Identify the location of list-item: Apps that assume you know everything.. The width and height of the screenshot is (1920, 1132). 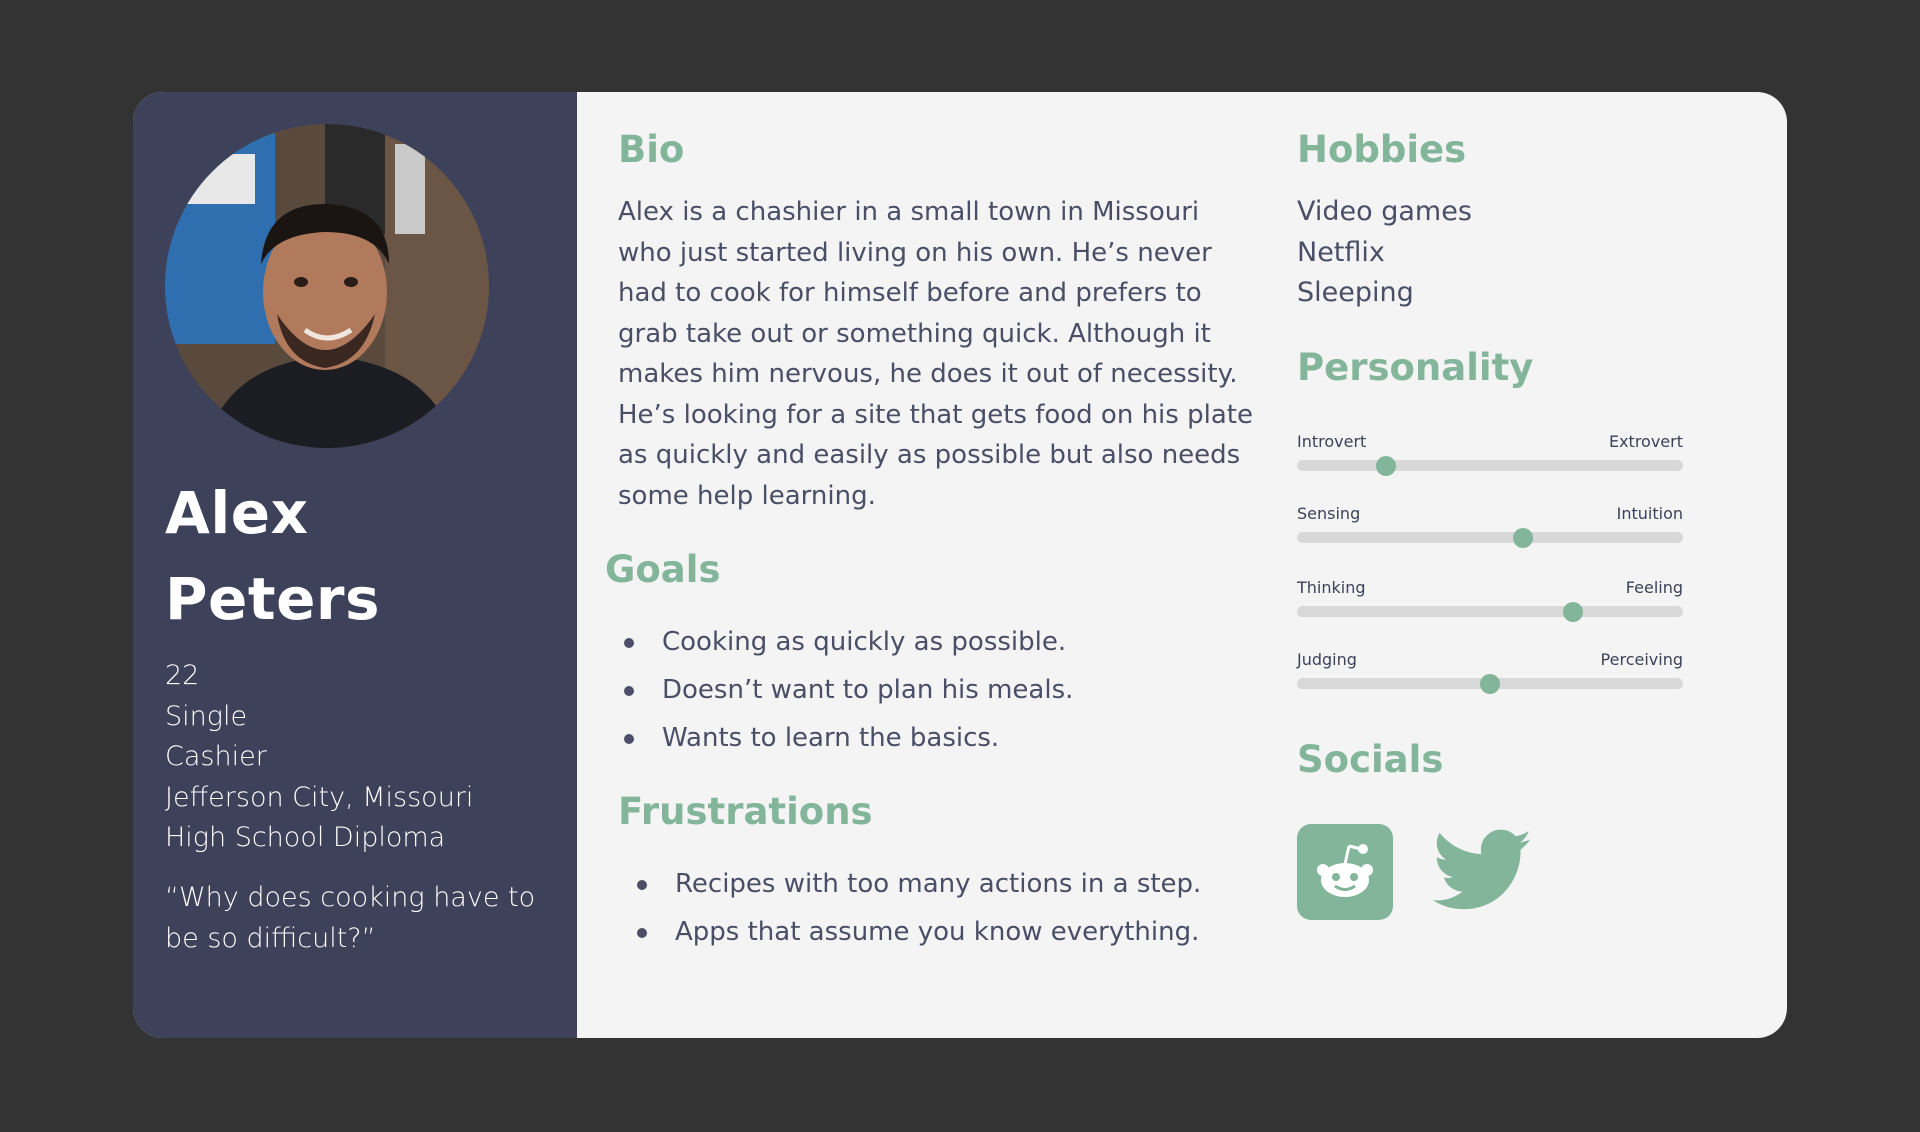
(916, 932).